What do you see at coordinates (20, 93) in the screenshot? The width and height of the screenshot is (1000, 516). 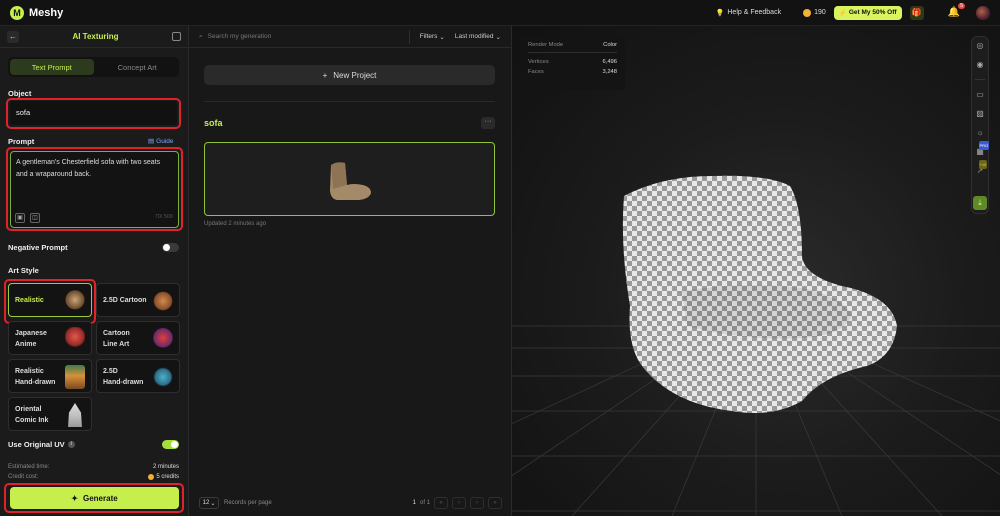 I see `object-label: Object` at bounding box center [20, 93].